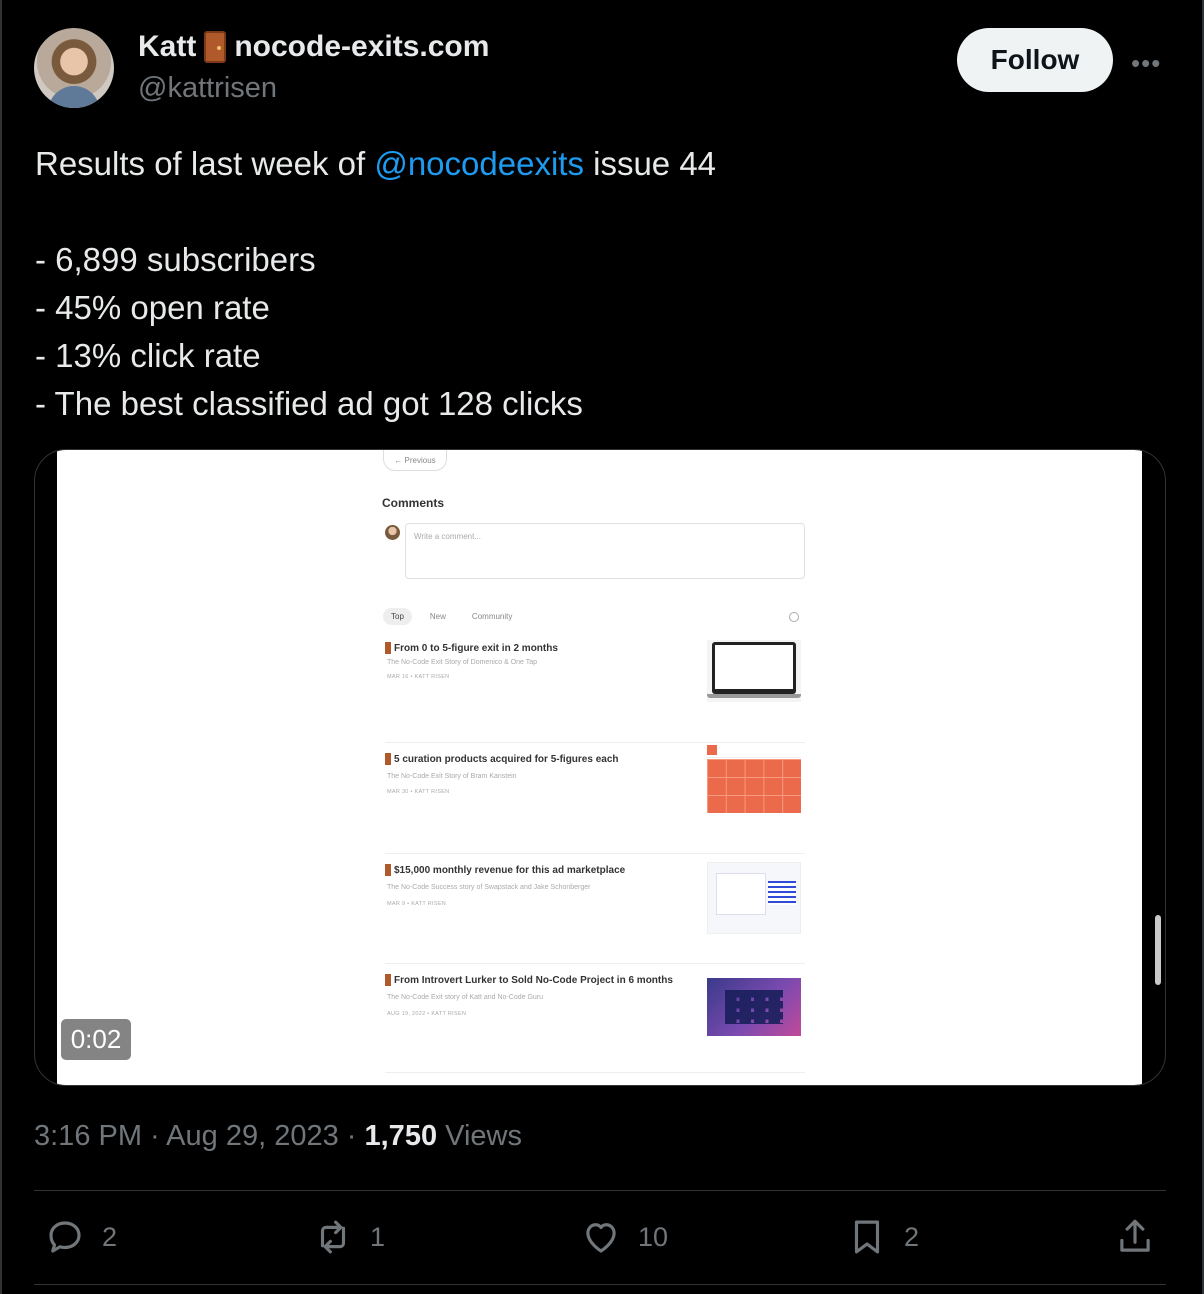 This screenshot has width=1204, height=1294. I want to click on tweet-date: Aug 29, 2023, so click(252, 1136).